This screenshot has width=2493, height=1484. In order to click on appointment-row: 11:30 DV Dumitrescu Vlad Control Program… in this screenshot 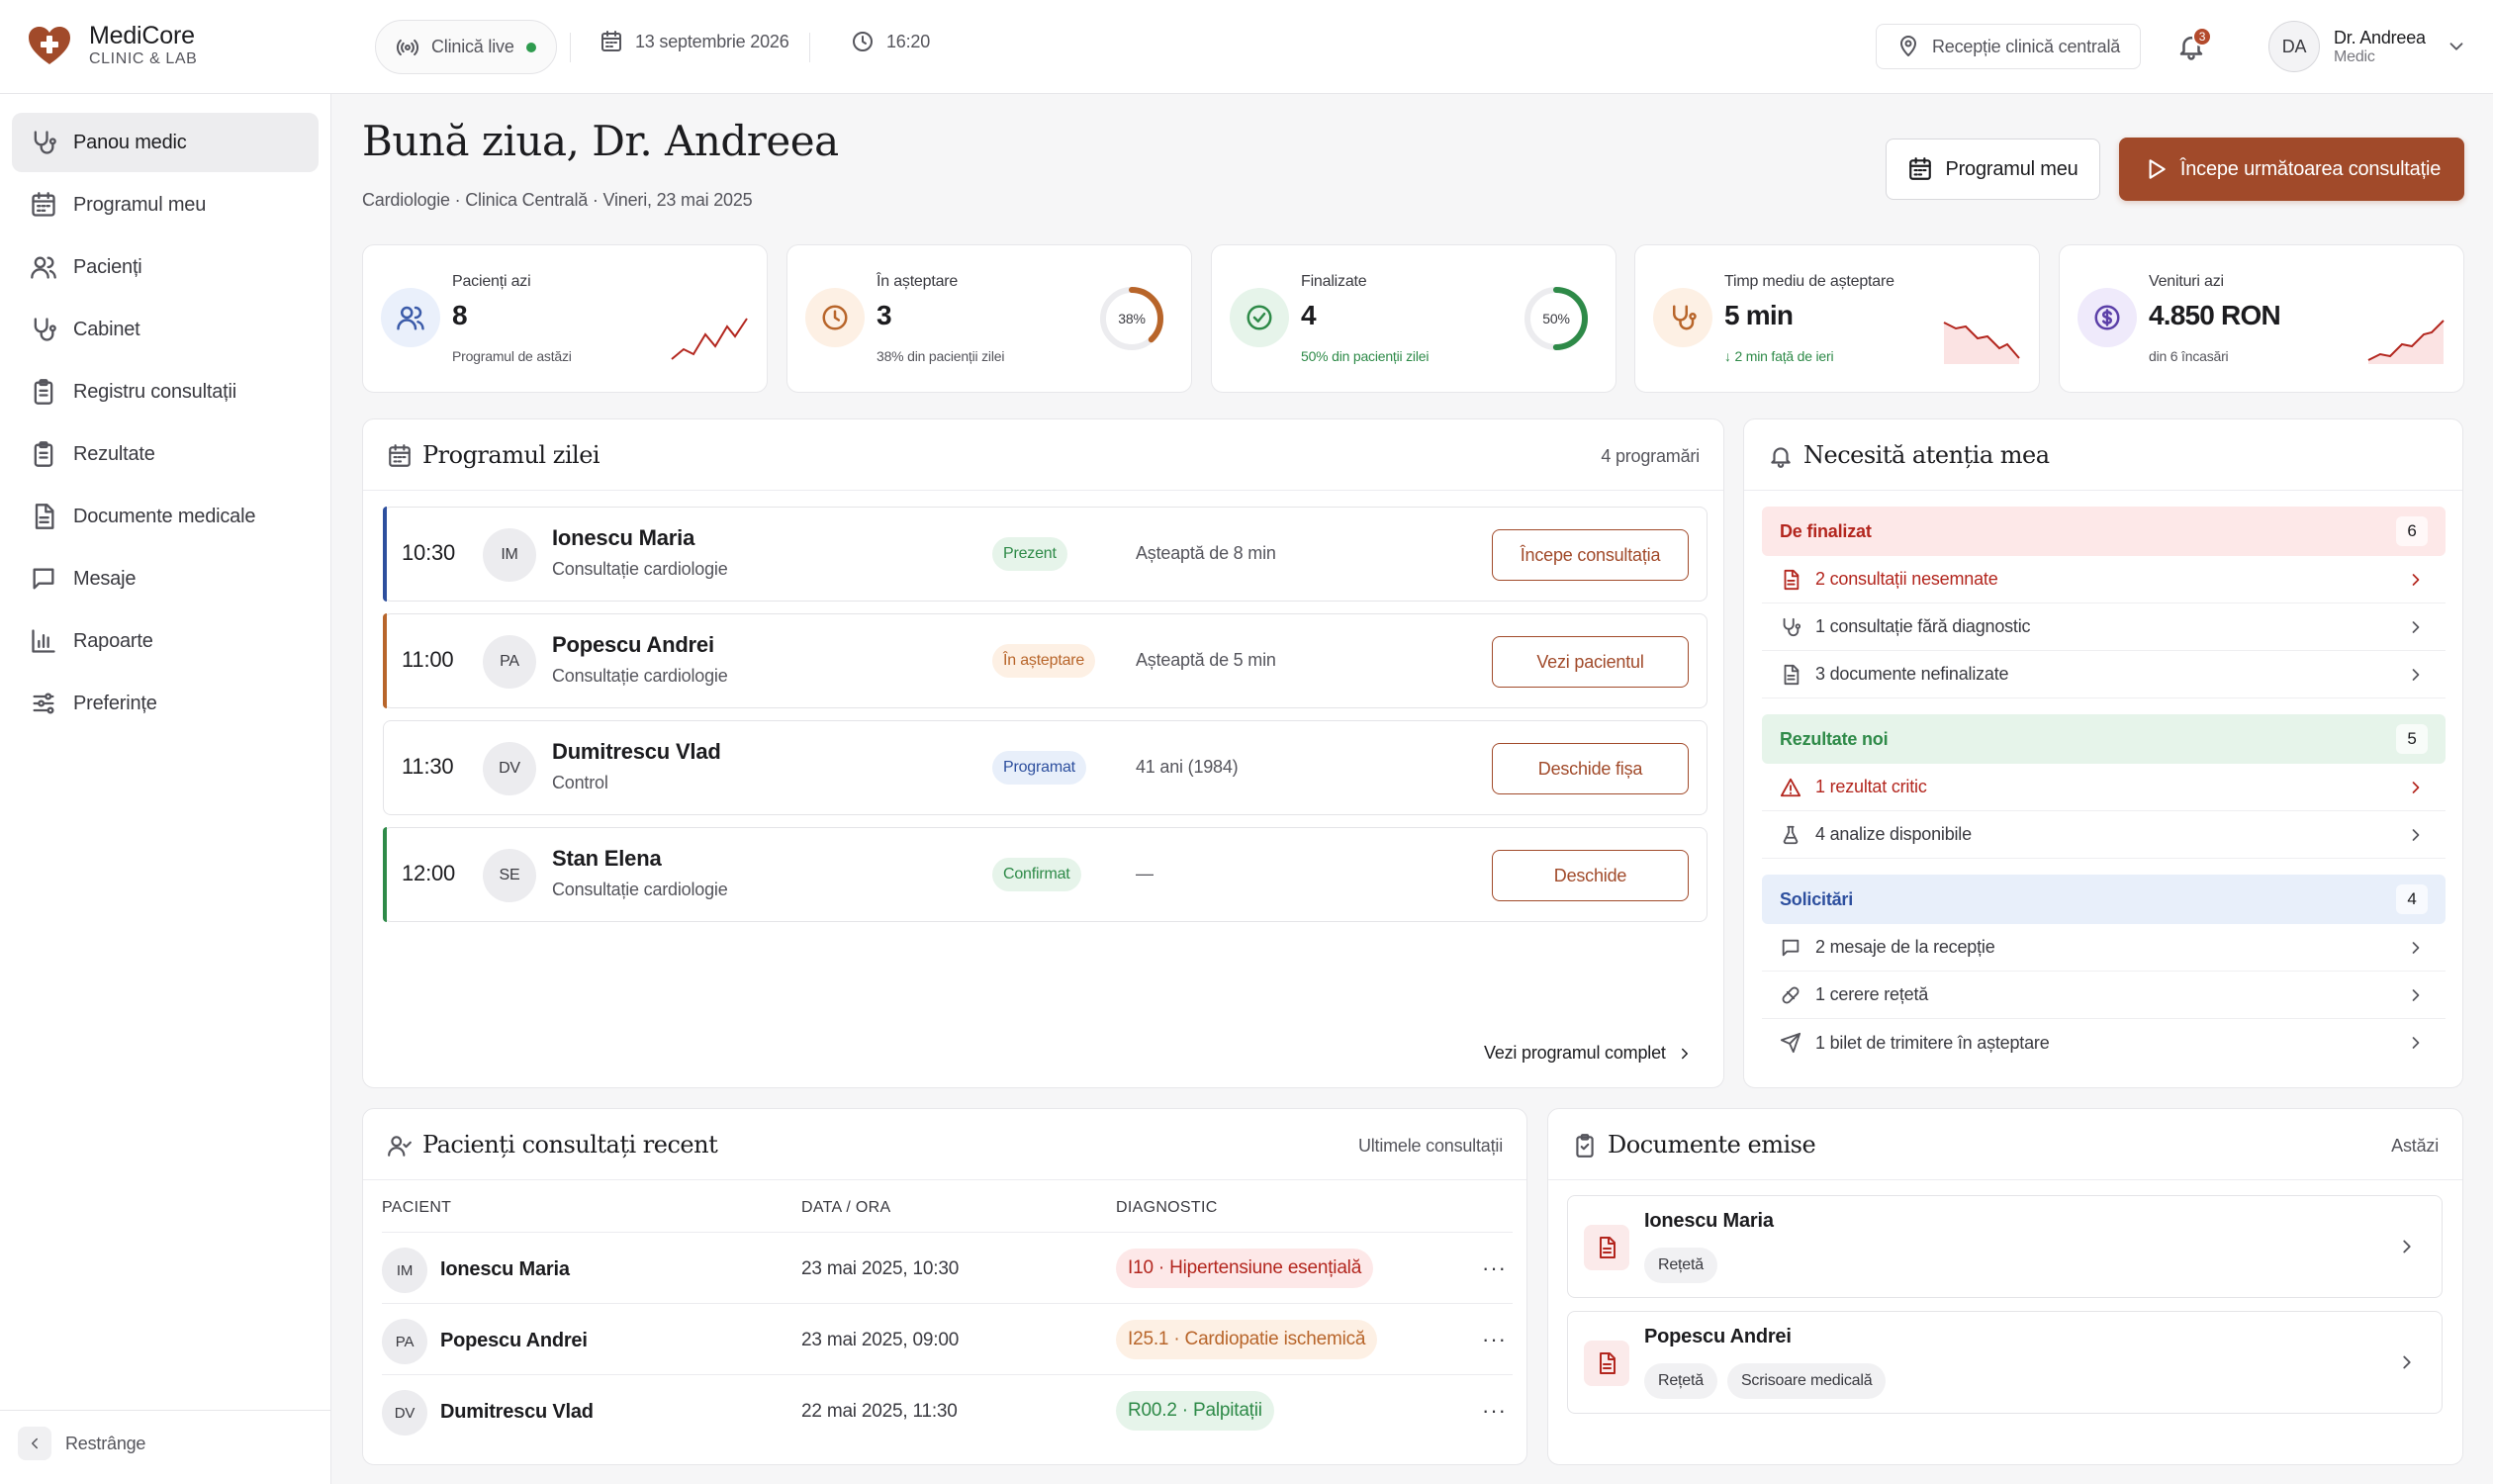, I will do `click(1045, 767)`.